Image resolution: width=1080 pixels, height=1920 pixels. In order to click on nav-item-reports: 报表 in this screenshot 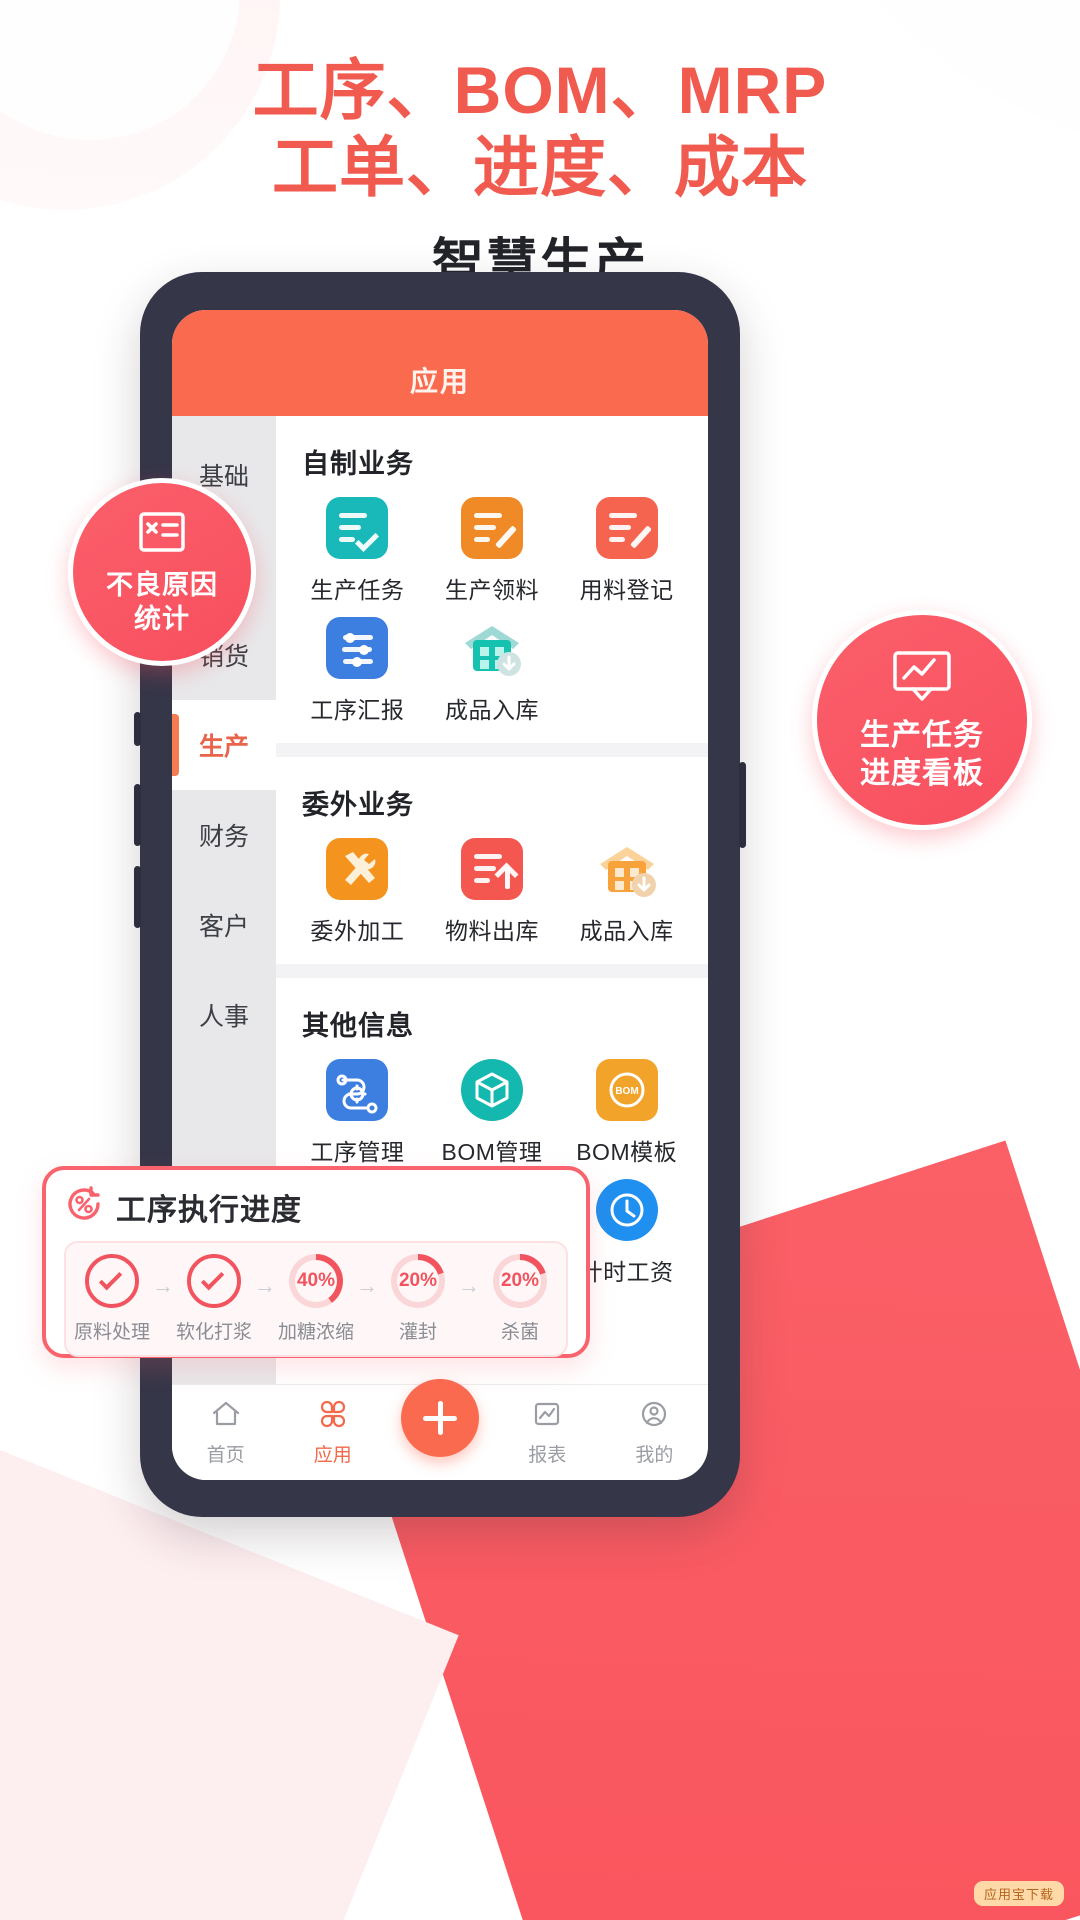, I will do `click(547, 1433)`.